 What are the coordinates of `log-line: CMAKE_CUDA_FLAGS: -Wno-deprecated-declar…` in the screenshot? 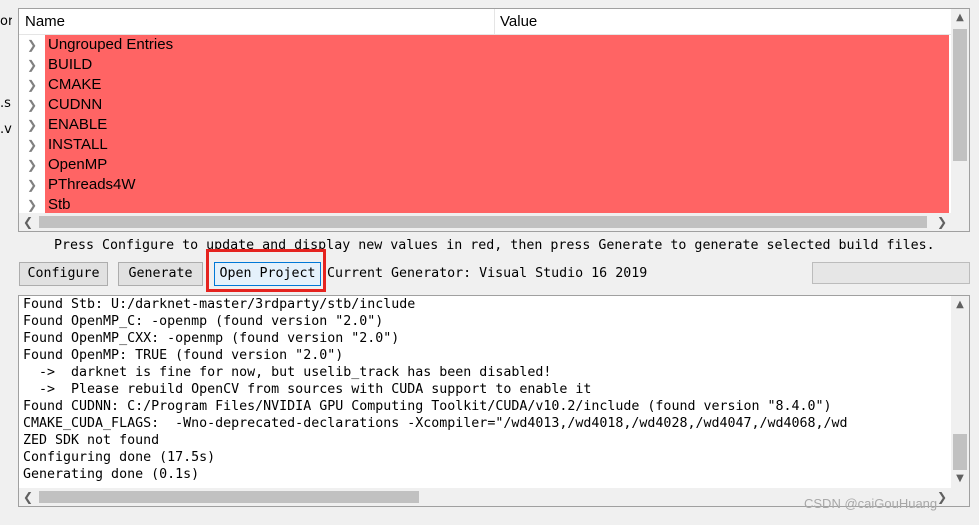 It's located at (435, 423).